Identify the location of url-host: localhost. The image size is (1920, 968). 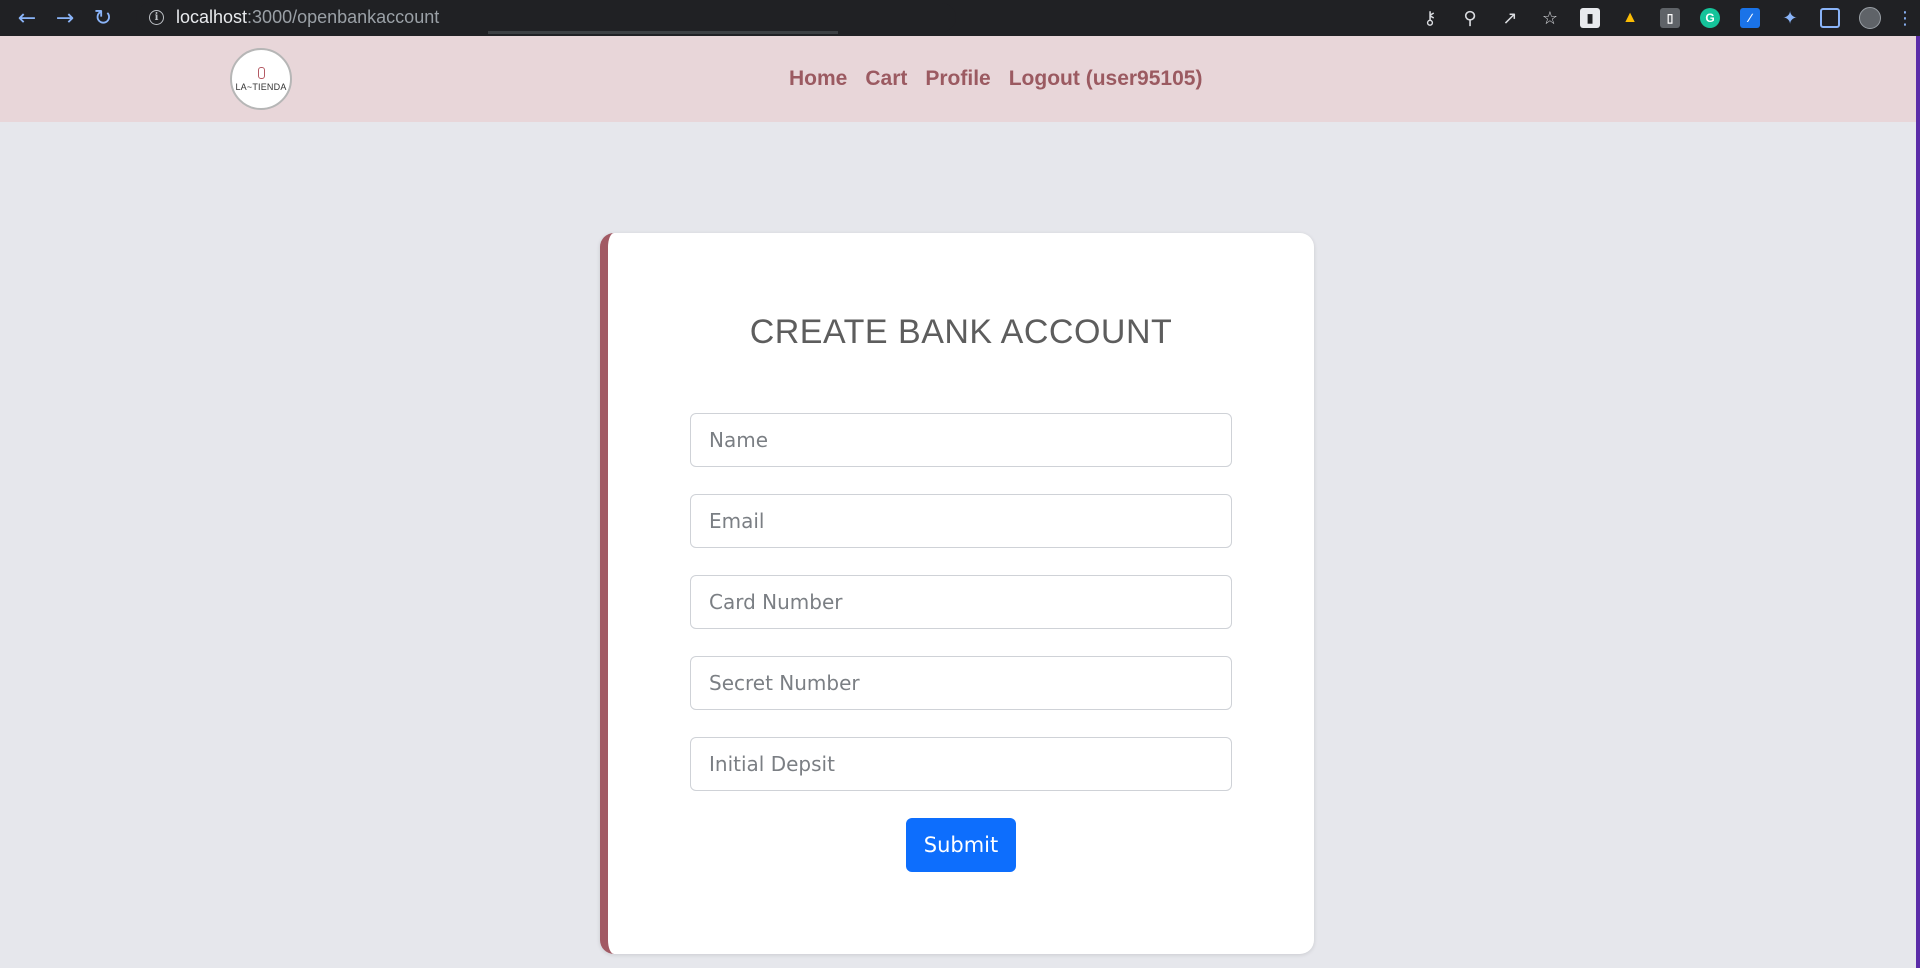
(212, 17).